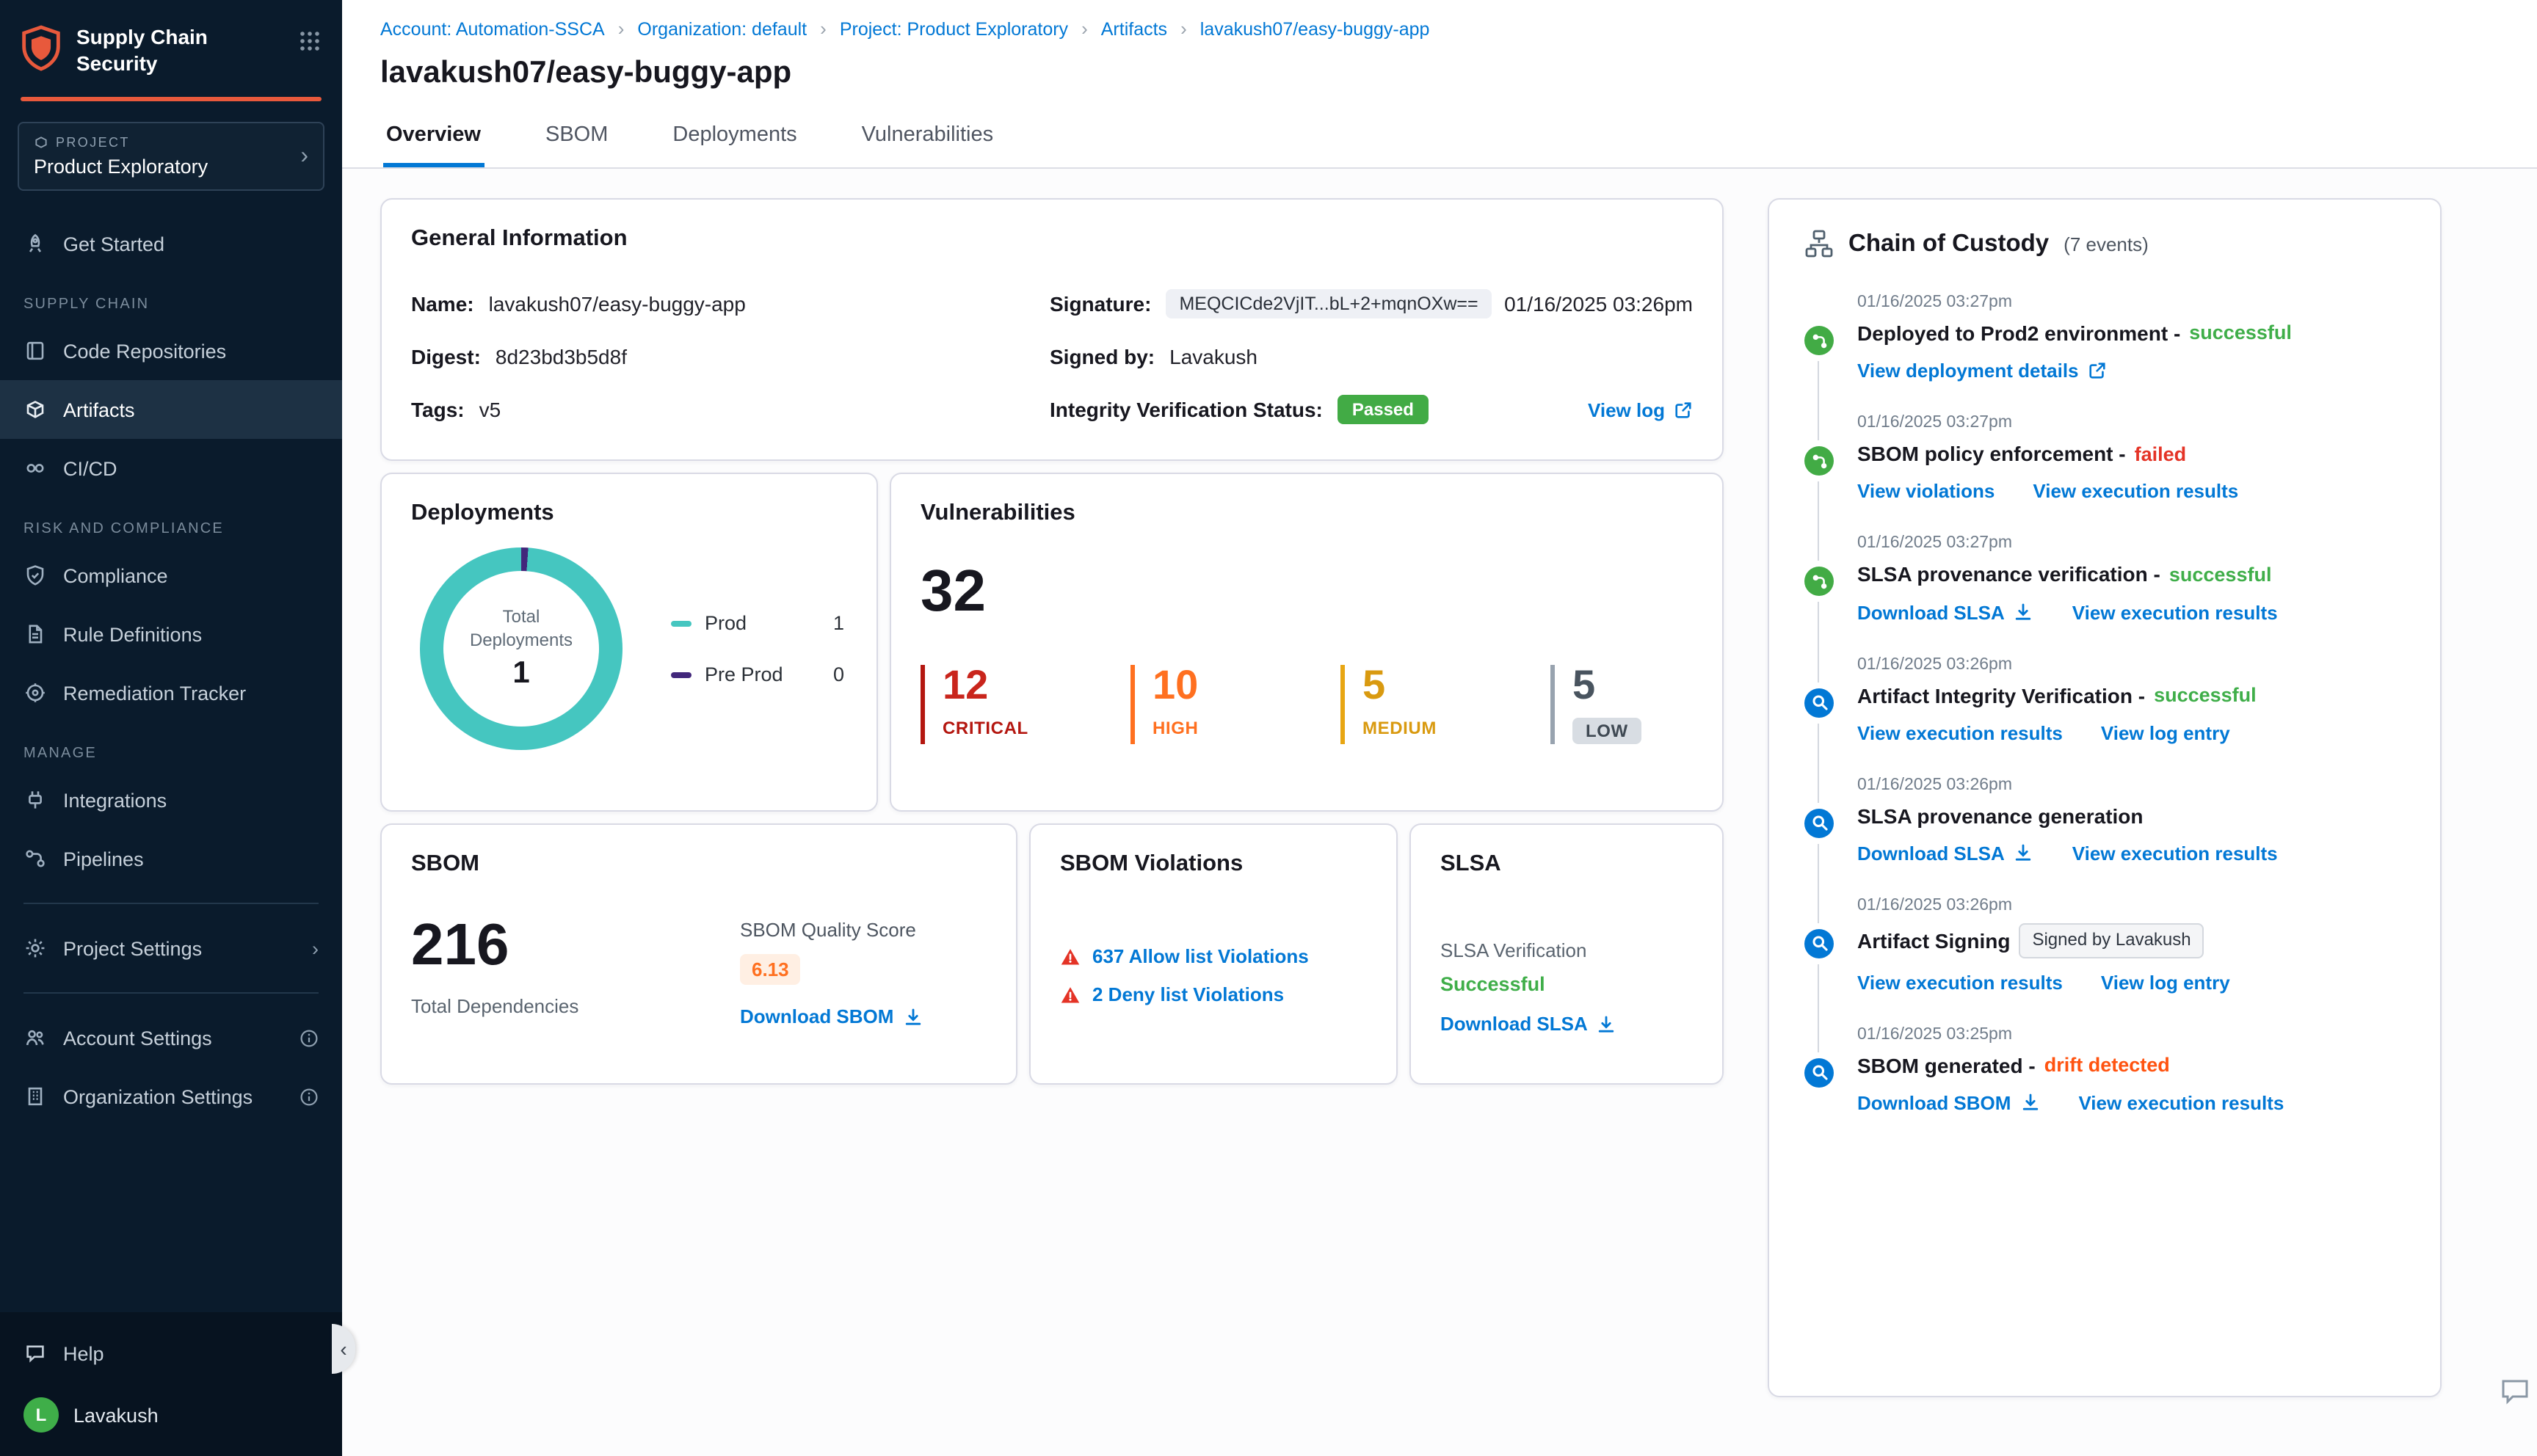 The width and height of the screenshot is (2537, 1456). I want to click on tab-vulnerabilities: Vulnerabilities, so click(927, 139).